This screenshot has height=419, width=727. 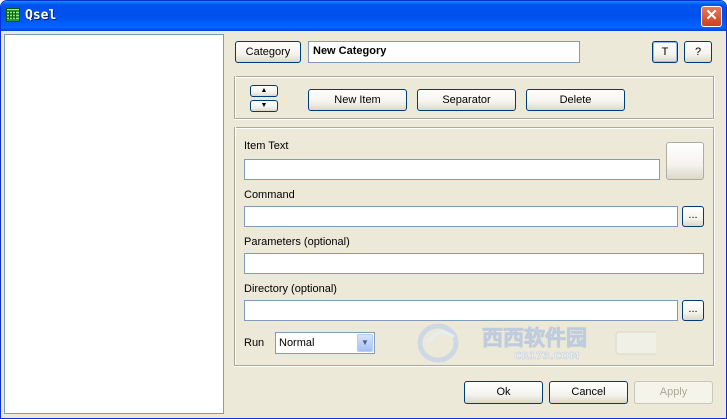 What do you see at coordinates (461, 310) in the screenshot?
I see `directory-input` at bounding box center [461, 310].